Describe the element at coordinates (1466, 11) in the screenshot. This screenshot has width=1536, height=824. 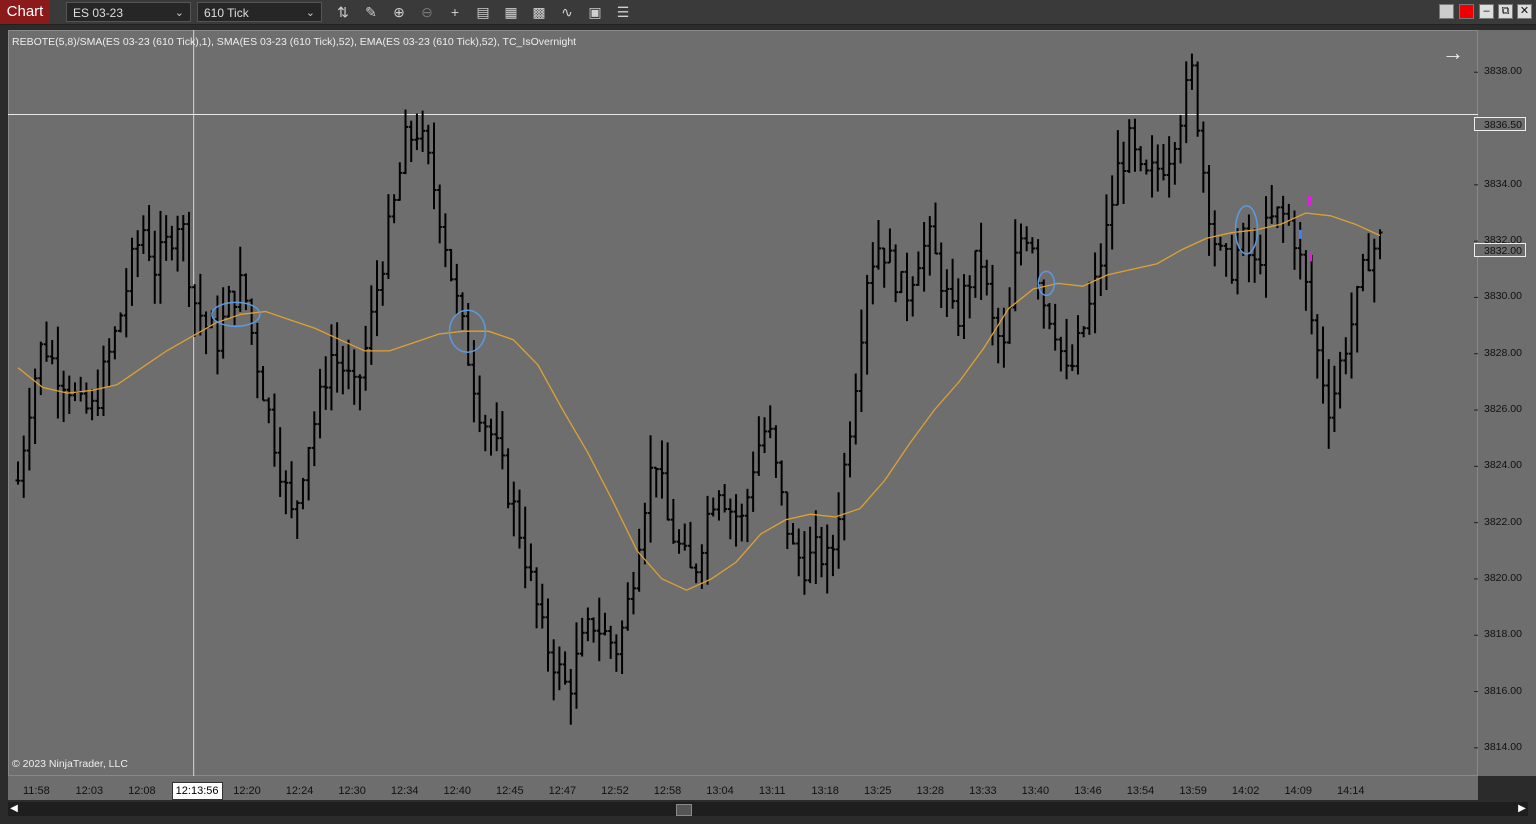
I see `tab-color-button` at that location.